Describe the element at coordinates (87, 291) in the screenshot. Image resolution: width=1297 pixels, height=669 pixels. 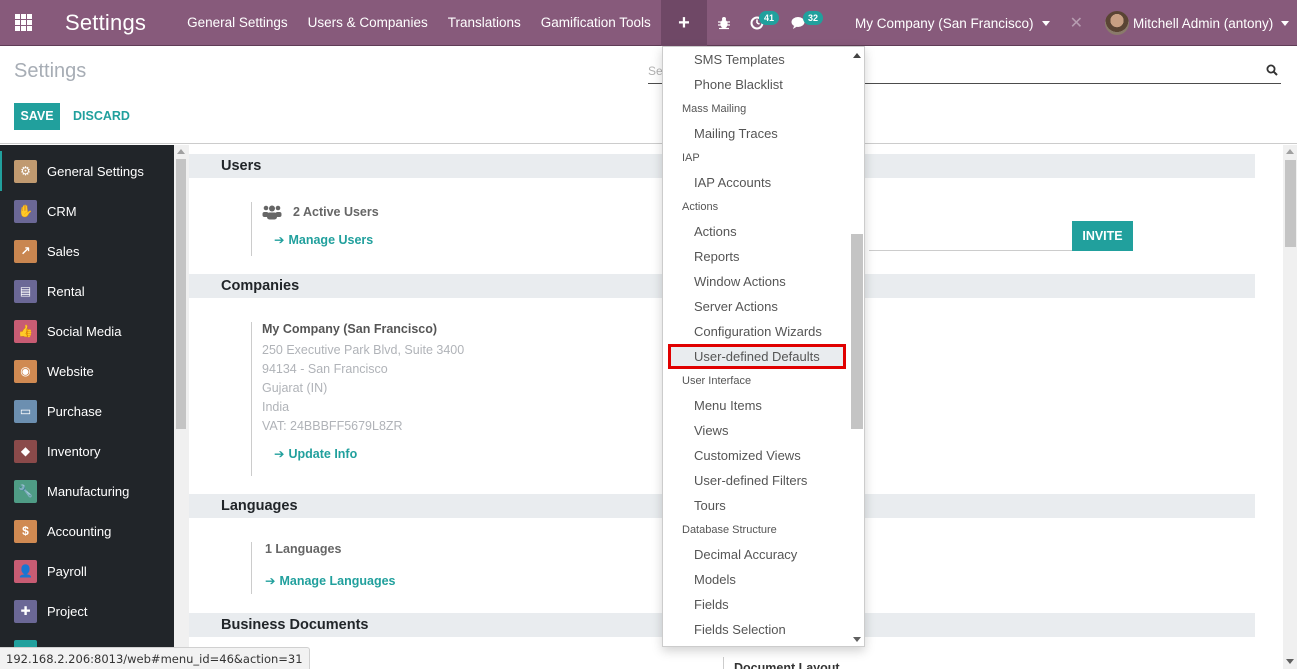
I see `sidebar-item-rental: ▤ Rental` at that location.